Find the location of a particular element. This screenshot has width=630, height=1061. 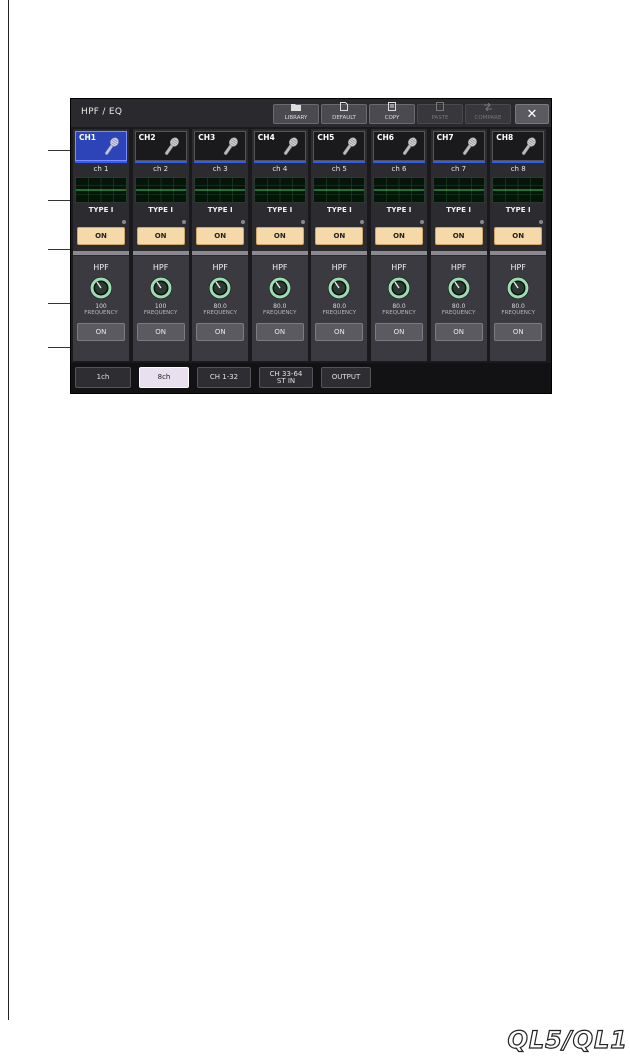

library-button: LIBRARY is located at coordinates (296, 114).